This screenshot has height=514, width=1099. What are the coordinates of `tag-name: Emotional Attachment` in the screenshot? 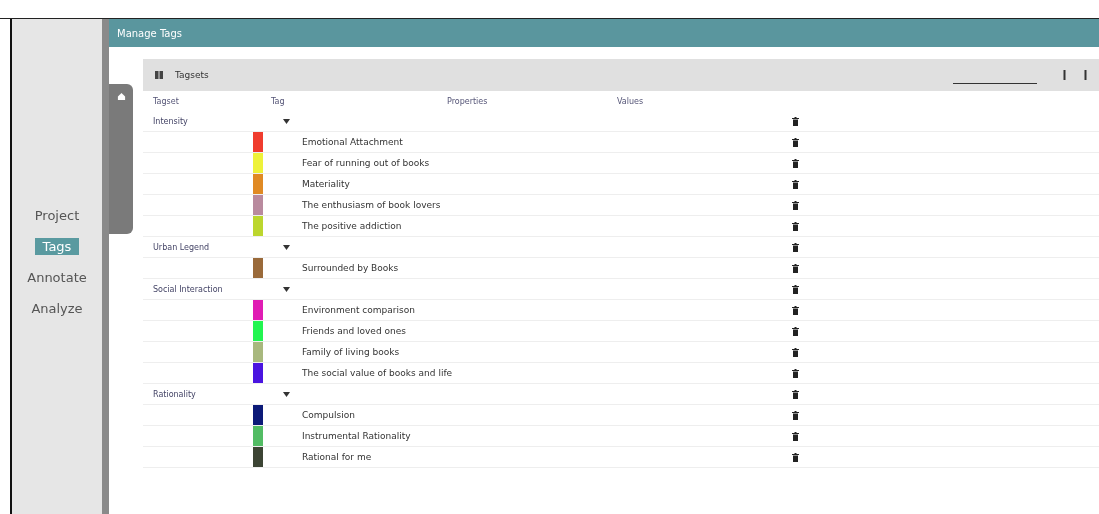 It's located at (353, 142).